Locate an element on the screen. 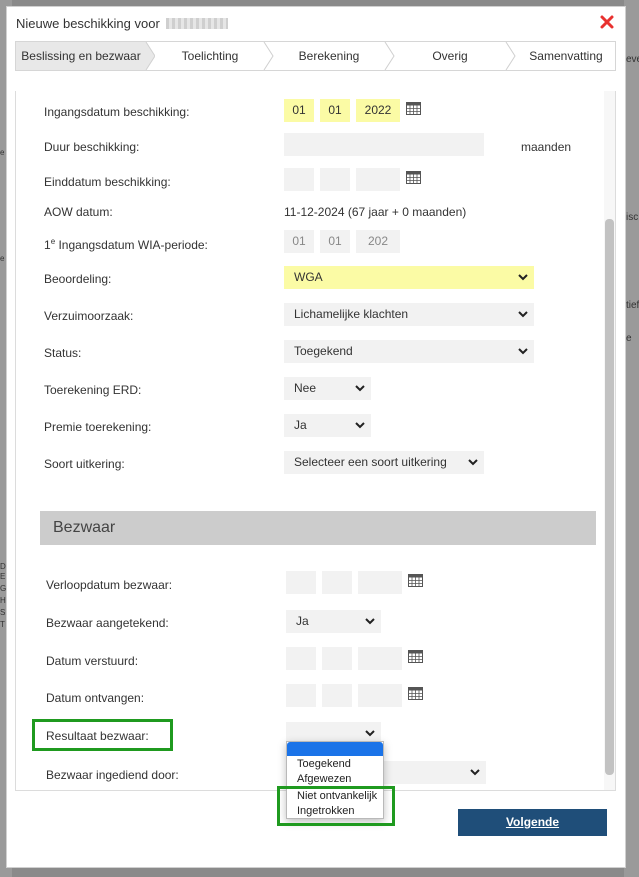  step-berekening: Berekening is located at coordinates (329, 56).